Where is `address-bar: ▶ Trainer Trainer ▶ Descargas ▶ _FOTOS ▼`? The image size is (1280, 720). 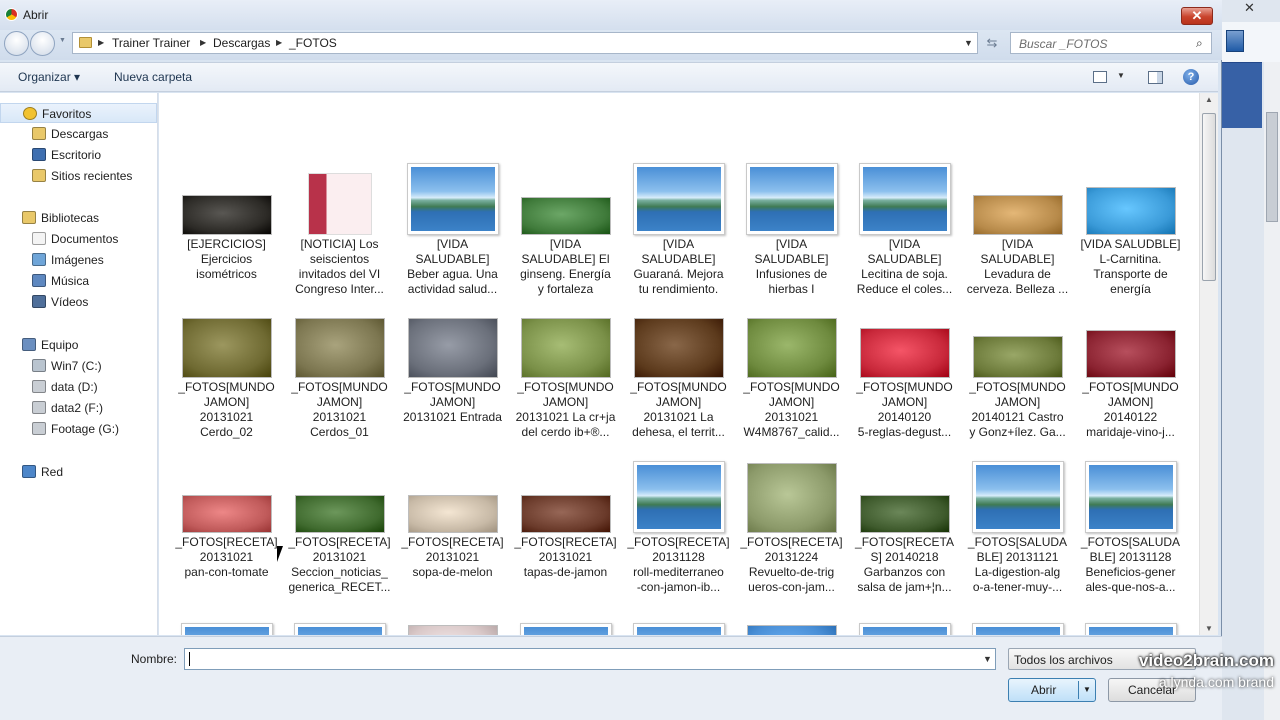
address-bar: ▶ Trainer Trainer ▶ Descargas ▶ _FOTOS ▼ is located at coordinates (525, 43).